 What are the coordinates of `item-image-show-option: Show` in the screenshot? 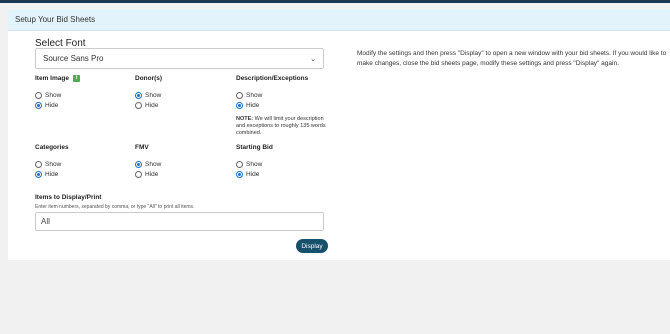 It's located at (57, 95).